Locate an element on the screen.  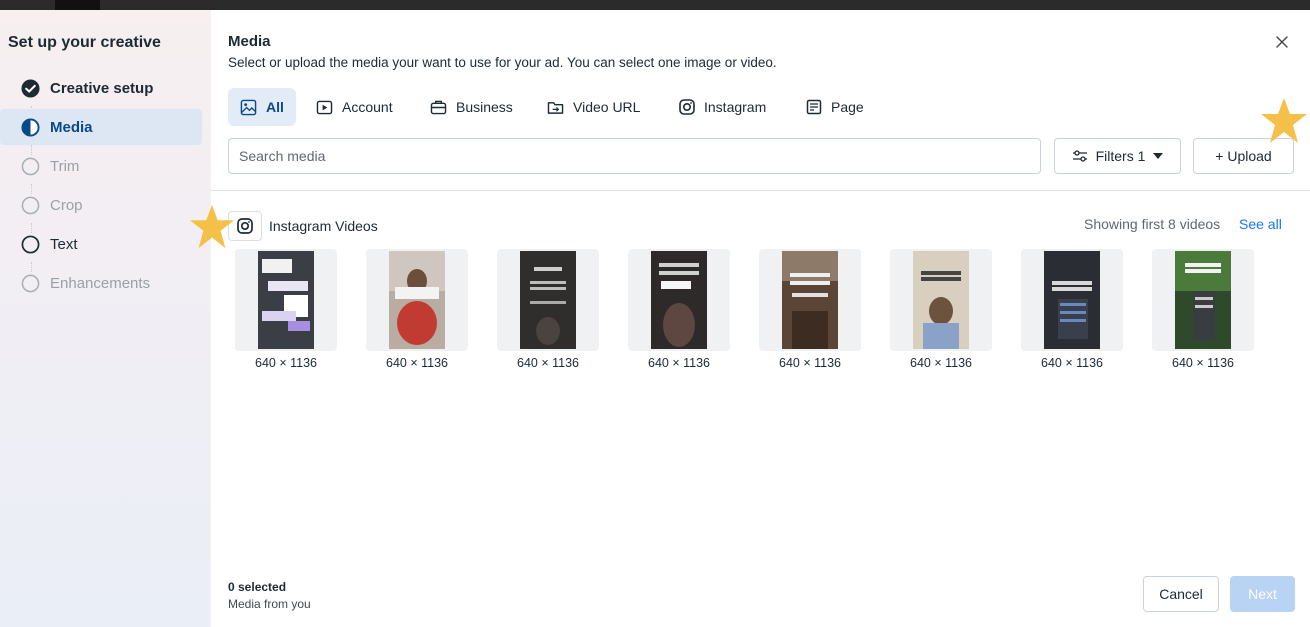
step-trim: Trim is located at coordinates (101, 166).